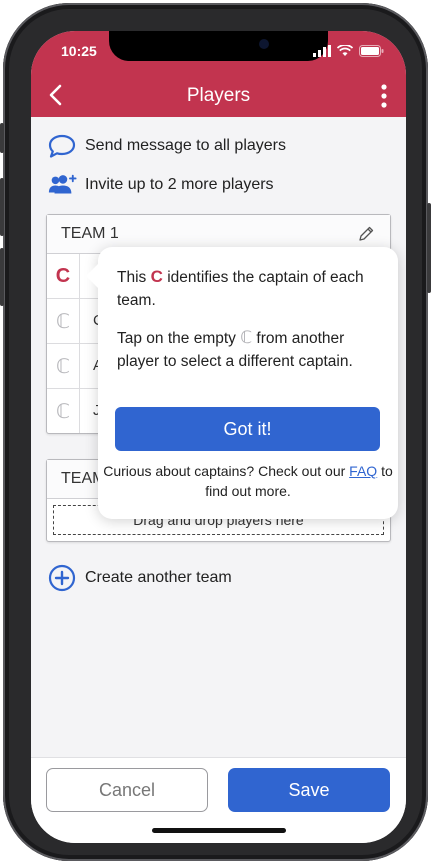  What do you see at coordinates (309, 790) in the screenshot?
I see `save-button: Save` at bounding box center [309, 790].